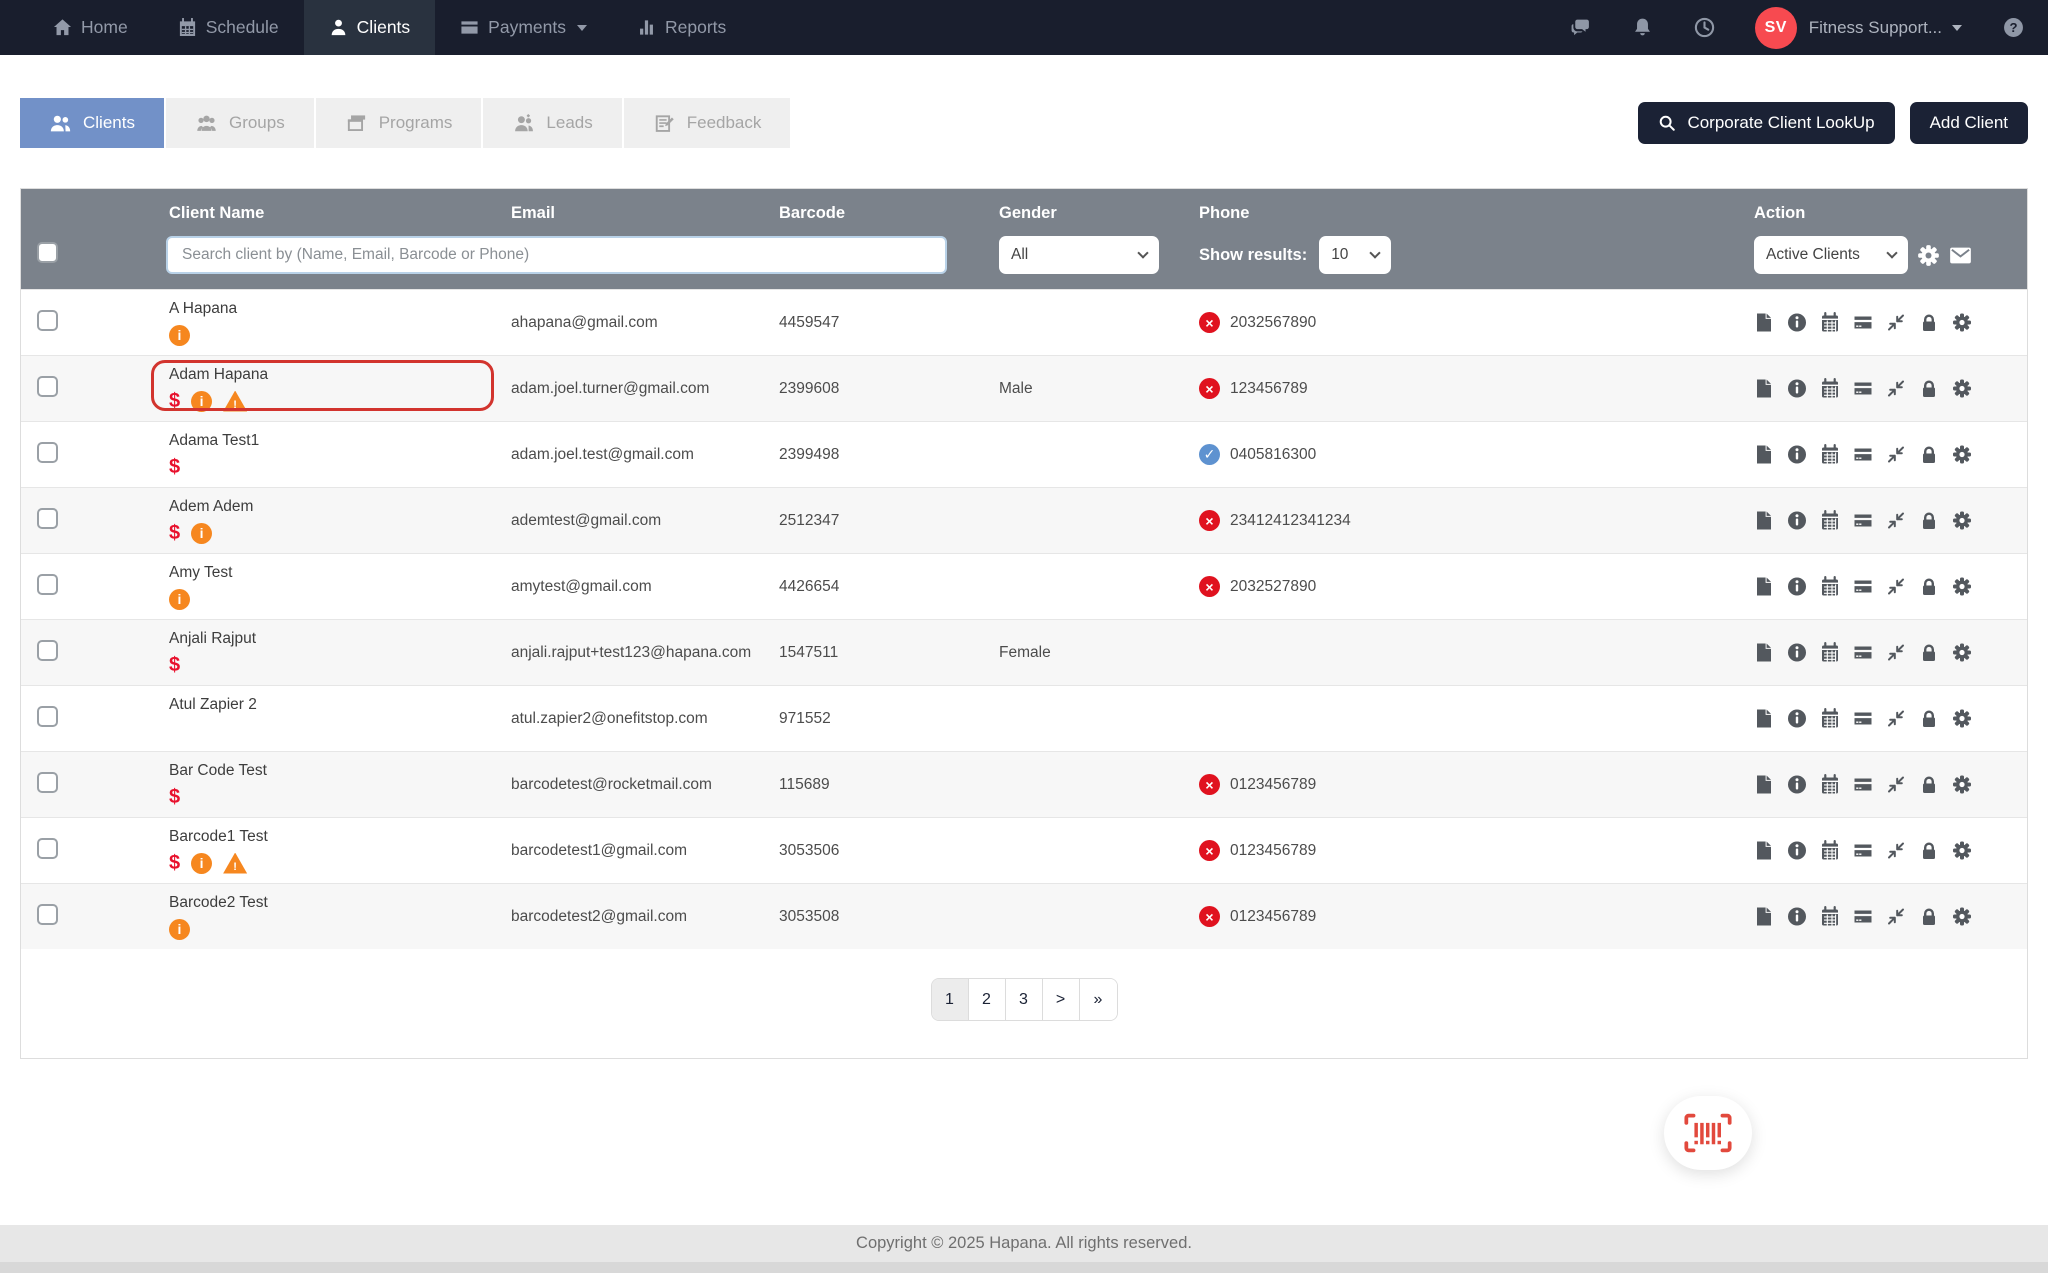 This screenshot has width=2048, height=1273. Describe the element at coordinates (1642, 27) in the screenshot. I see `notifications-bell-icon` at that location.